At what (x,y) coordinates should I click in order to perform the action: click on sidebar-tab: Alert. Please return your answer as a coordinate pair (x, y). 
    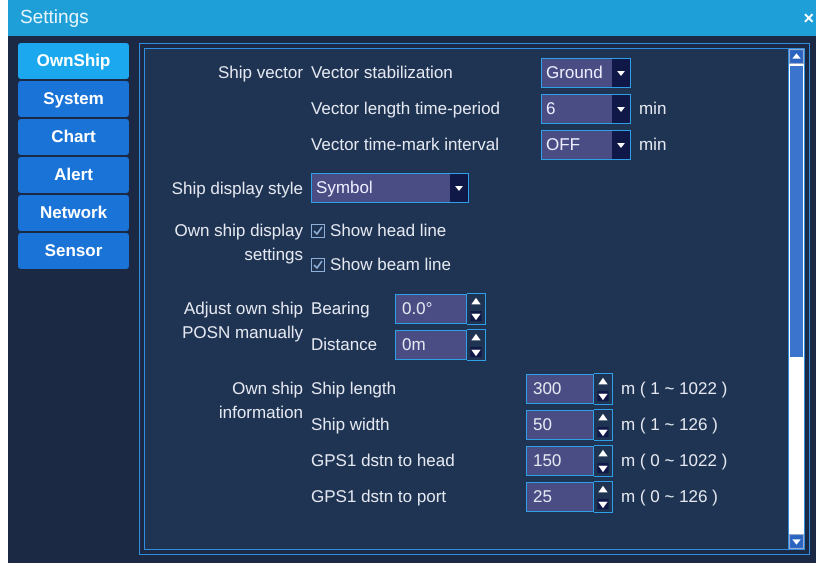
    Looking at the image, I should click on (73, 175).